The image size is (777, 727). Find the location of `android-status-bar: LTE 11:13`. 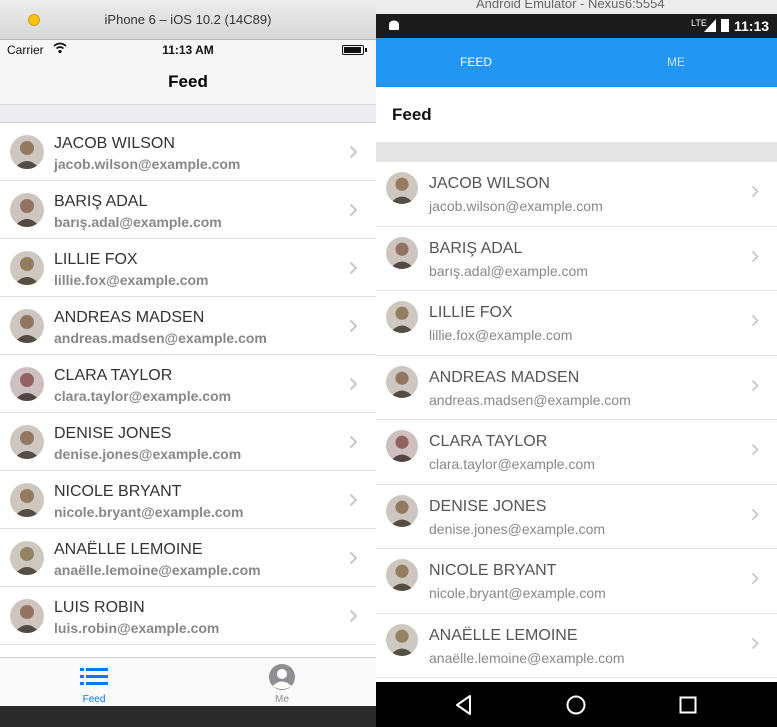

android-status-bar: LTE 11:13 is located at coordinates (576, 26).